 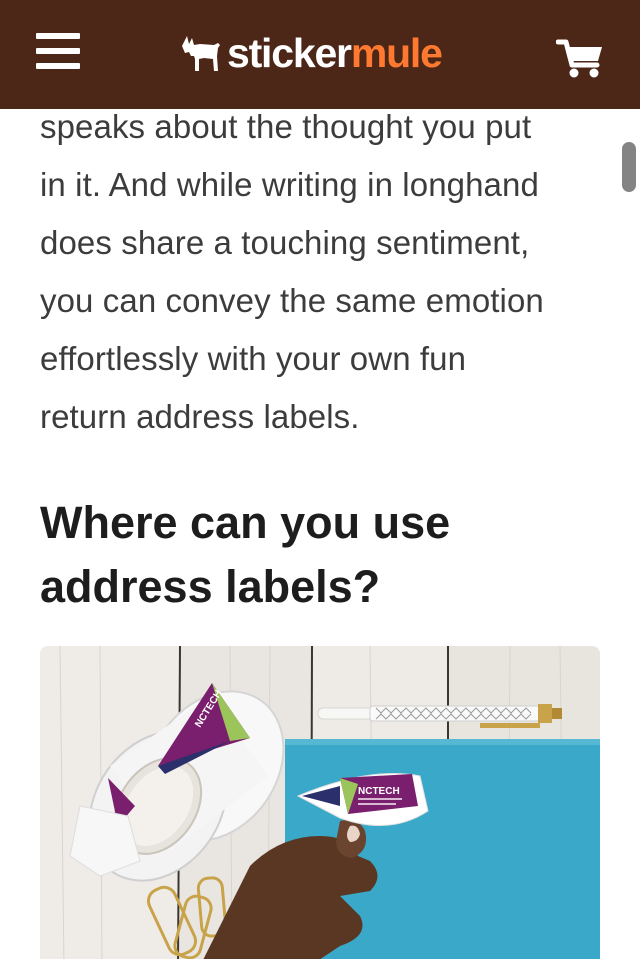 What do you see at coordinates (253, 358) in the screenshot?
I see `paragraph-line: effortlessly with your own fun` at bounding box center [253, 358].